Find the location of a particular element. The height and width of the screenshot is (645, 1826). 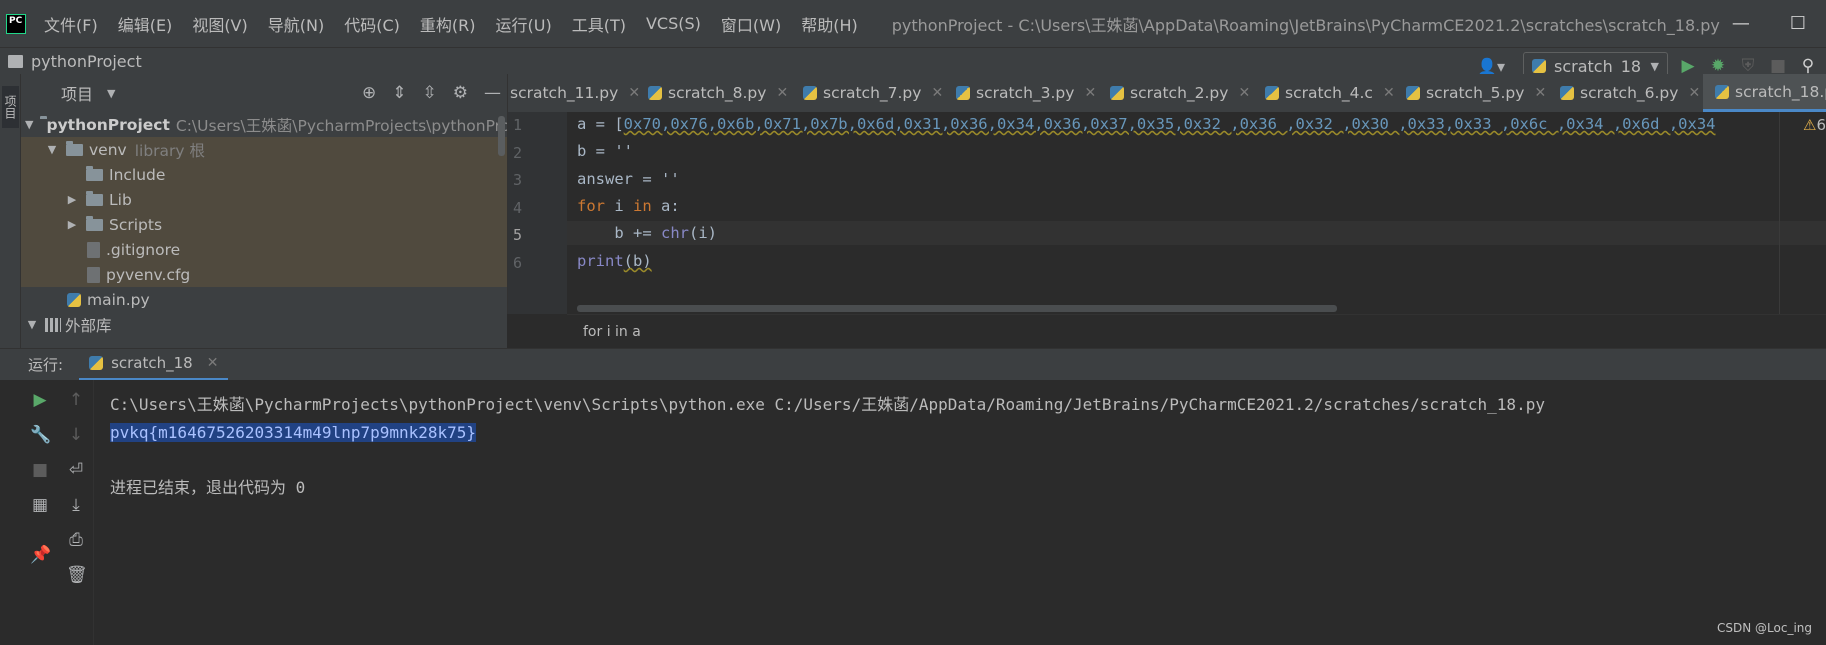

tab-scratch-6: scratch_6.py ✕ is located at coordinates (1630, 93).